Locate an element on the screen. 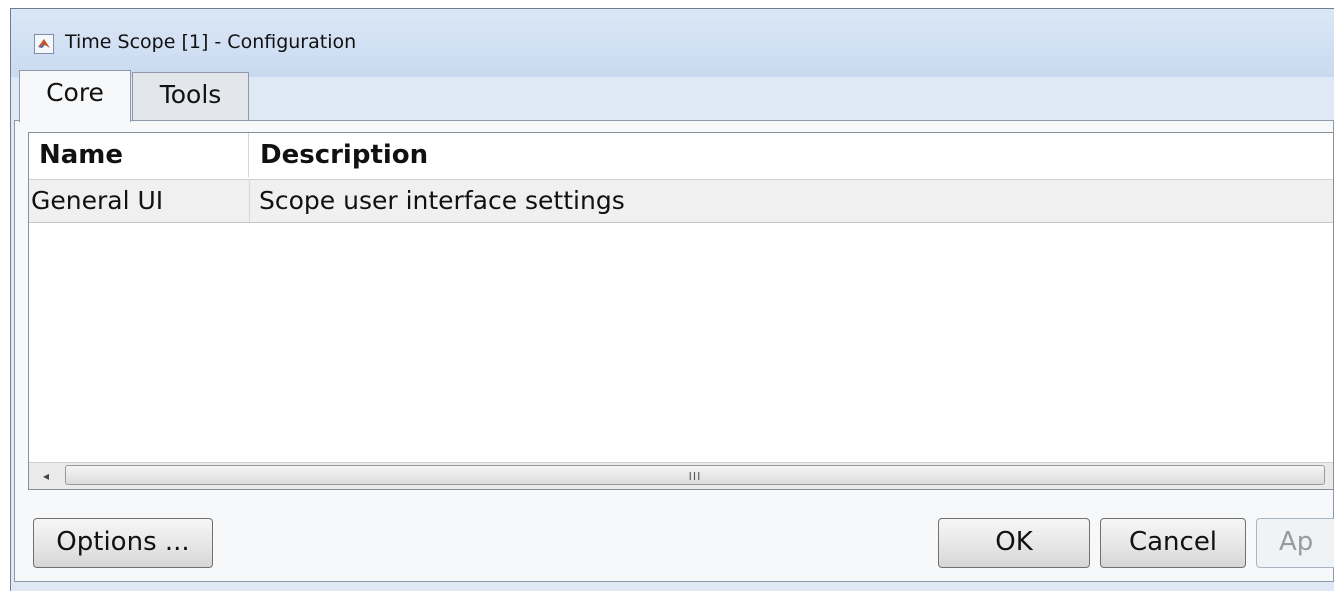 The image size is (1334, 591). window-title: Time Scope [1] - Configuration is located at coordinates (211, 42).